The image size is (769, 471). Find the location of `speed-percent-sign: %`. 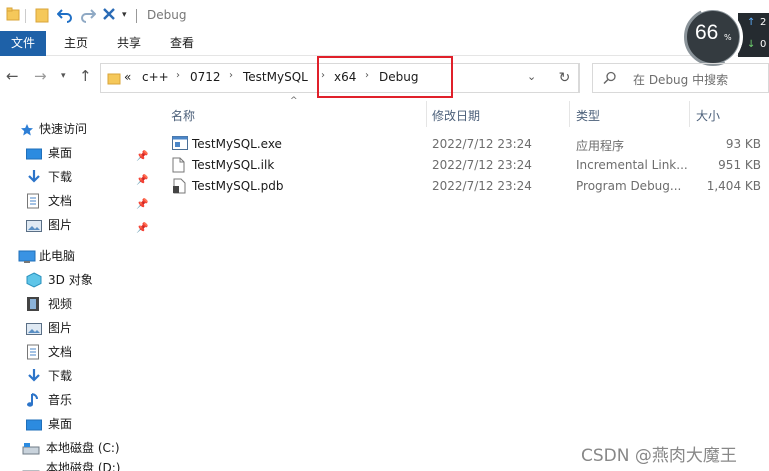

speed-percent-sign: % is located at coordinates (728, 37).